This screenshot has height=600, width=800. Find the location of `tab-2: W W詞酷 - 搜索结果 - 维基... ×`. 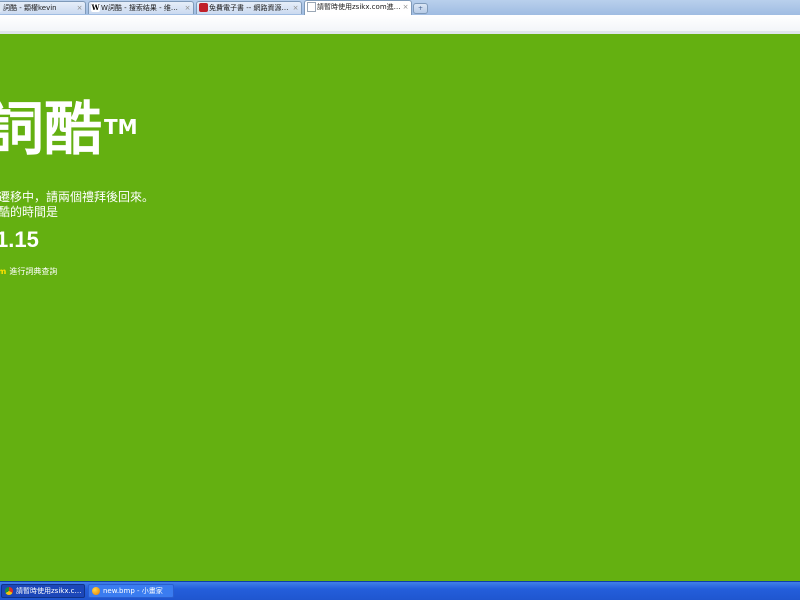

tab-2: W W詞酷 - 搜索结果 - 维基... × is located at coordinates (141, 7).